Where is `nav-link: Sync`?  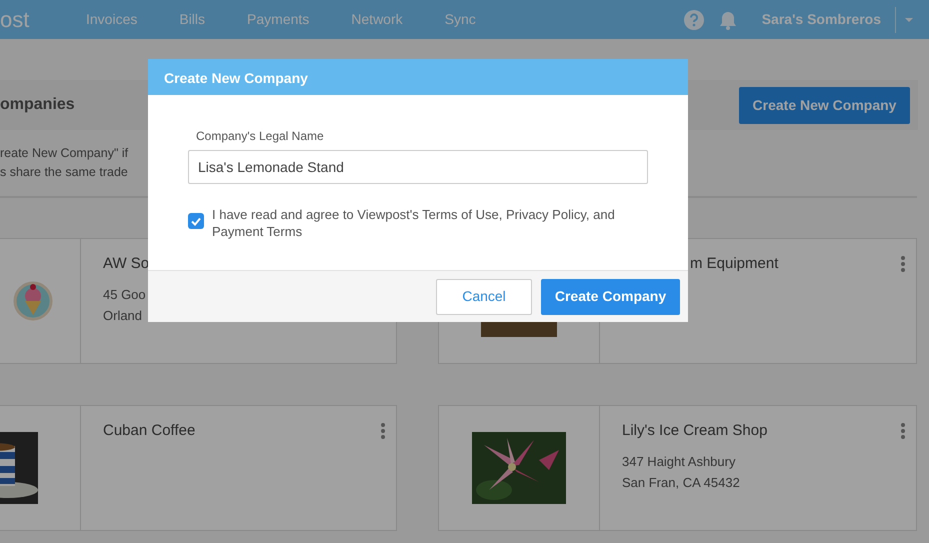
nav-link: Sync is located at coordinates (460, 19).